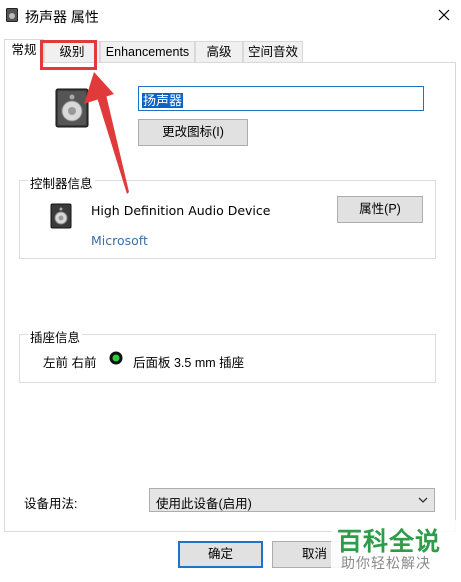 This screenshot has height=582, width=461. What do you see at coordinates (423, 500) in the screenshot?
I see `chevron-down-icon` at bounding box center [423, 500].